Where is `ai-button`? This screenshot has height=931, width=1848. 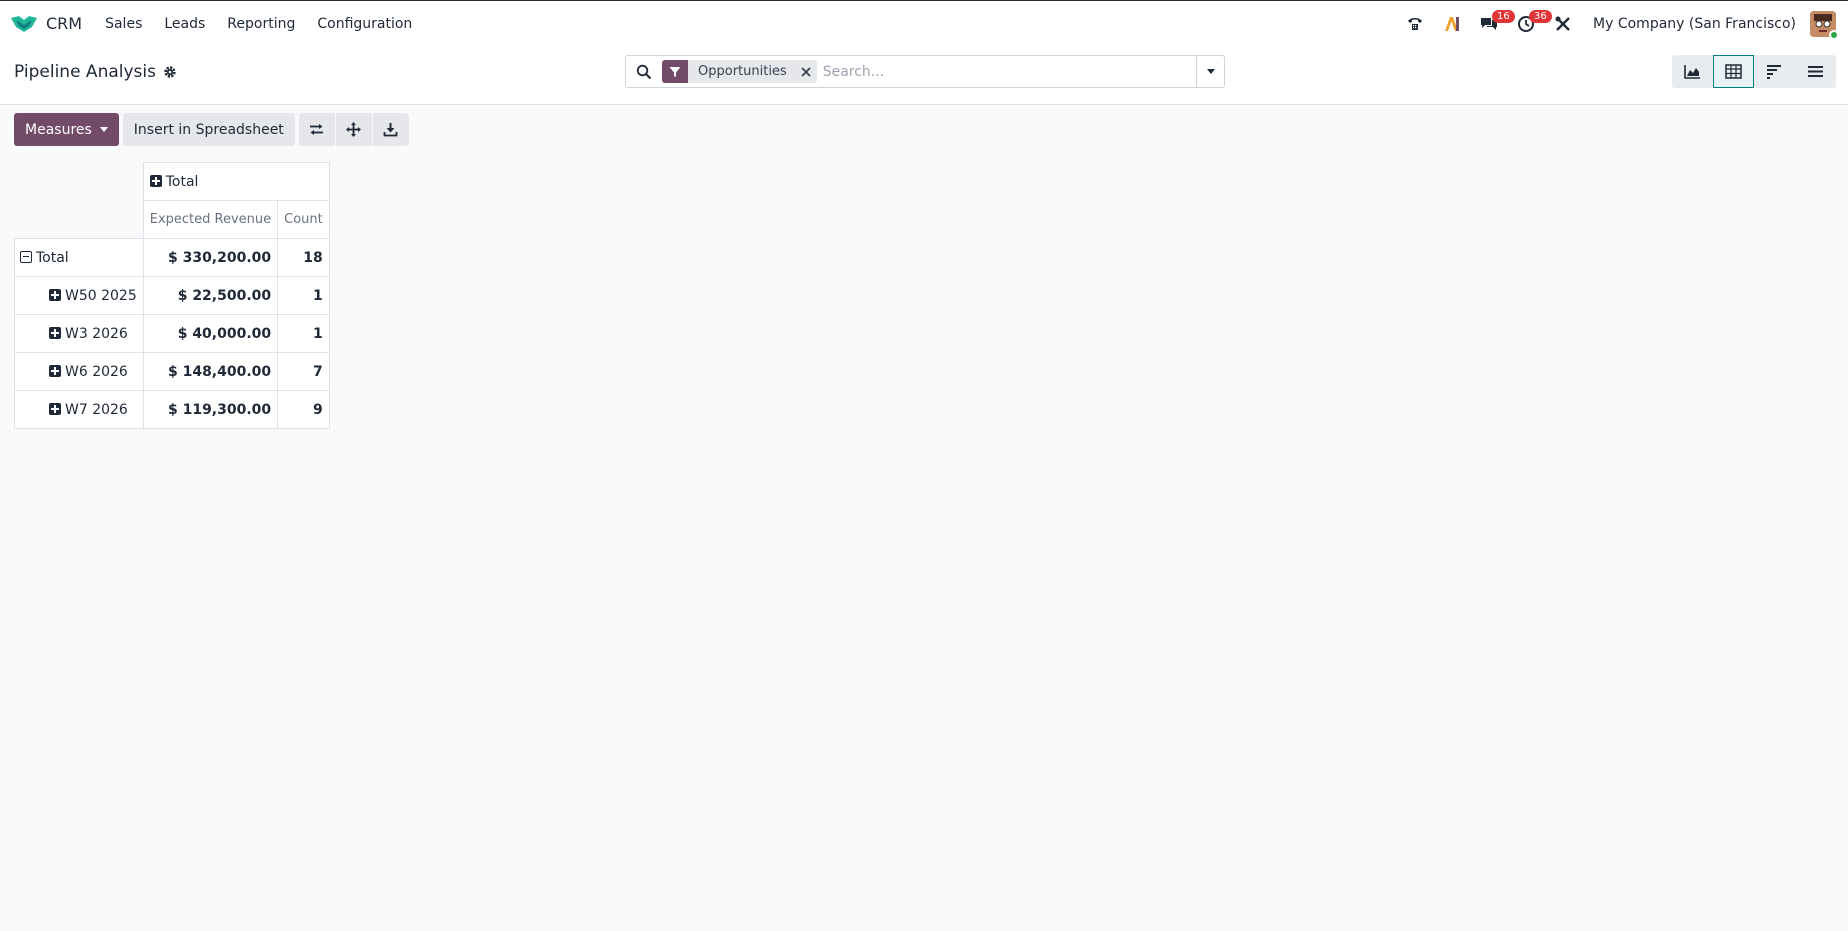 ai-button is located at coordinates (1452, 24).